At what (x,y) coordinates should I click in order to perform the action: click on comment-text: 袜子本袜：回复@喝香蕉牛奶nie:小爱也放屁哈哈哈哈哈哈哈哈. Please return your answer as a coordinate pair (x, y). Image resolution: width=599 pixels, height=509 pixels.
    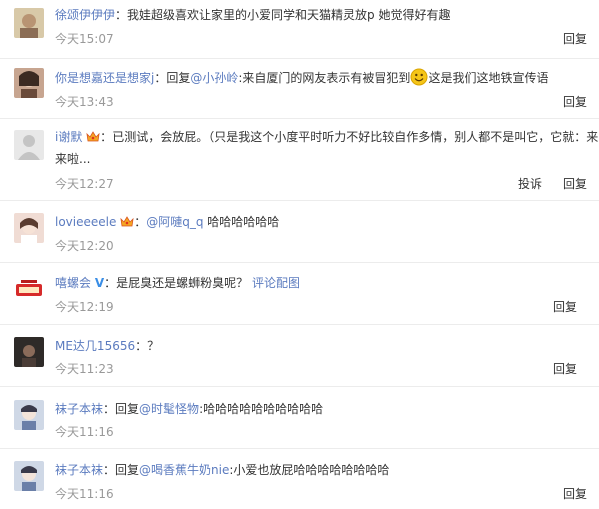
    Looking at the image, I should click on (327, 470).